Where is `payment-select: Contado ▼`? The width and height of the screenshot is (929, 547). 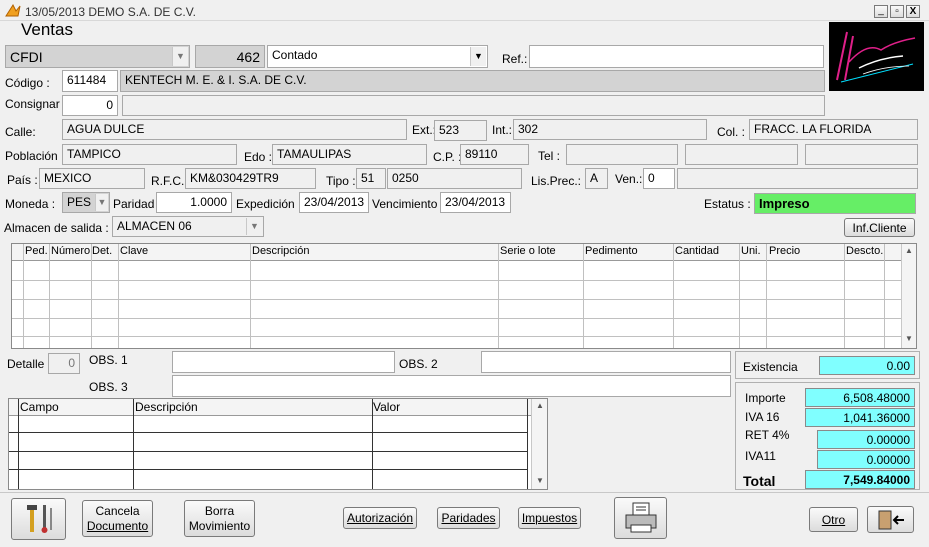 payment-select: Contado ▼ is located at coordinates (377, 56).